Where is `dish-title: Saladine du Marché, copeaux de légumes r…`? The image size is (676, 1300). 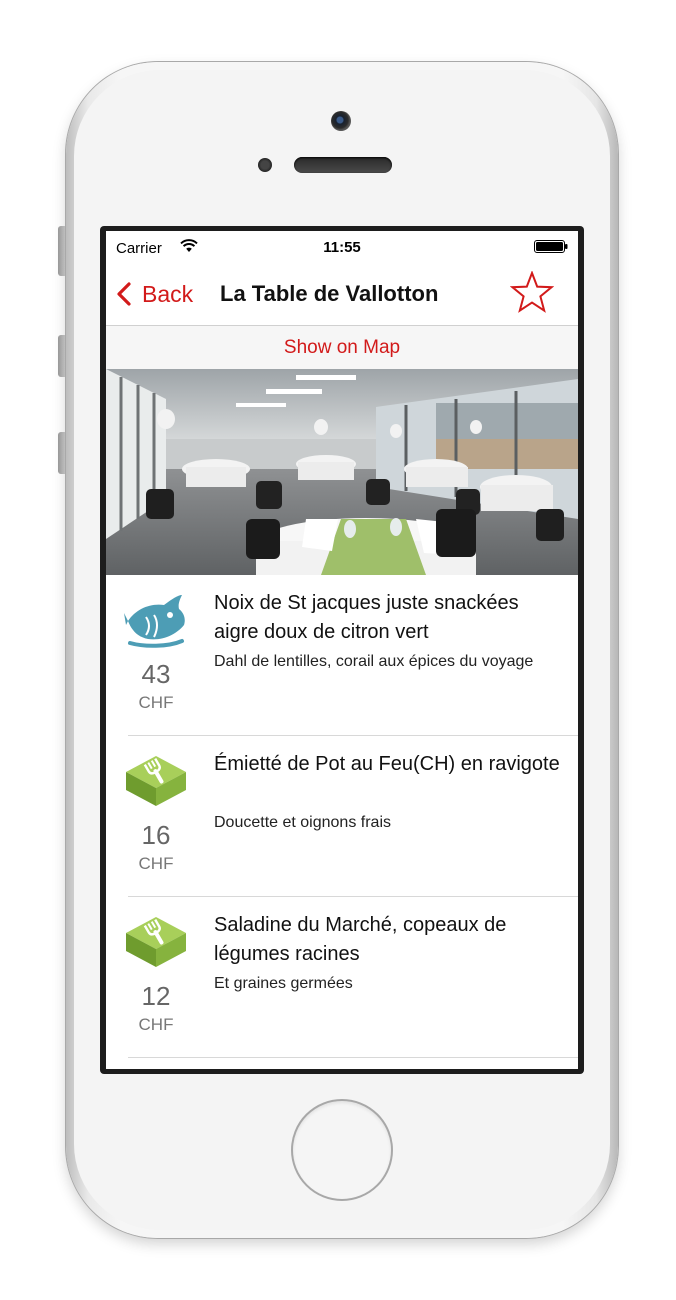
dish-title: Saladine du Marché, copeaux de légumes r… is located at coordinates (360, 939).